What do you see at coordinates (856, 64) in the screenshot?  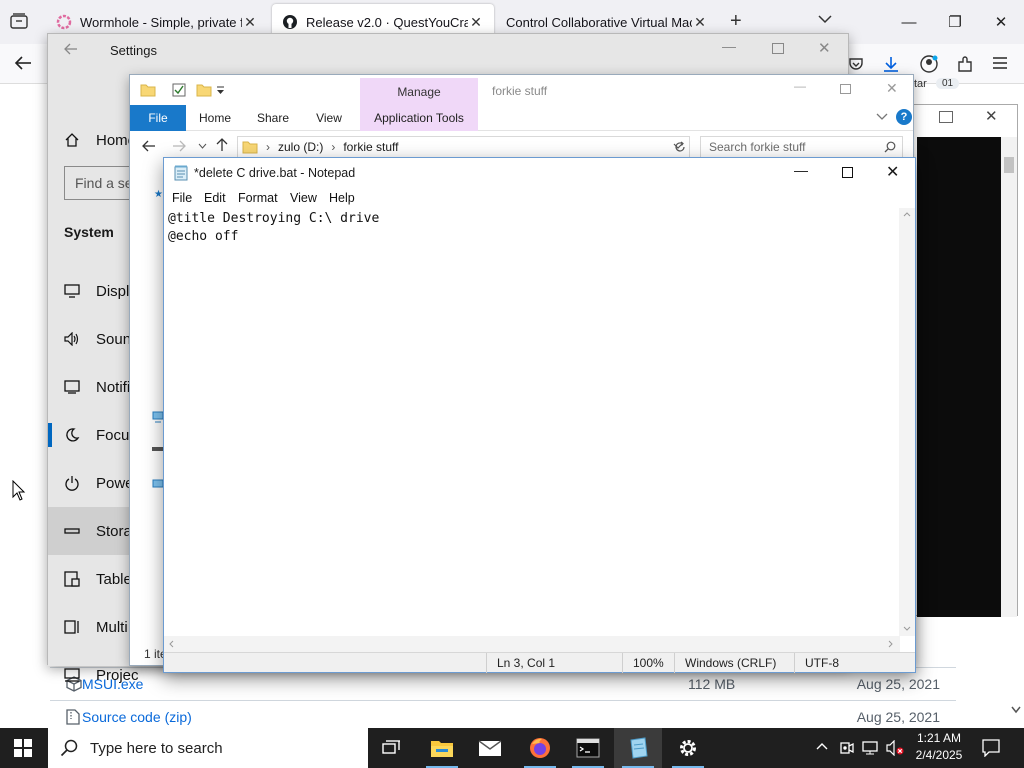 I see `pocket-icon` at bounding box center [856, 64].